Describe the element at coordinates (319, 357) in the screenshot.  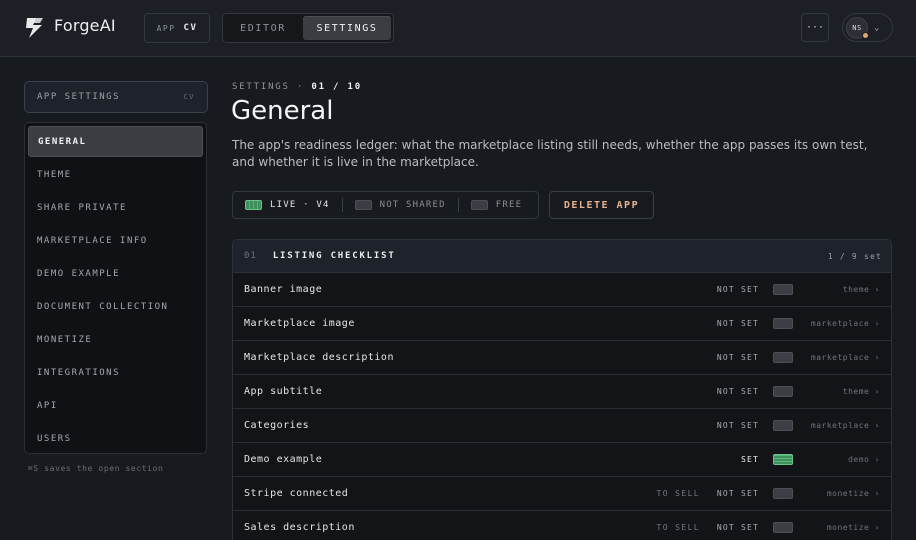
I see `row-label: Marketplace description` at that location.